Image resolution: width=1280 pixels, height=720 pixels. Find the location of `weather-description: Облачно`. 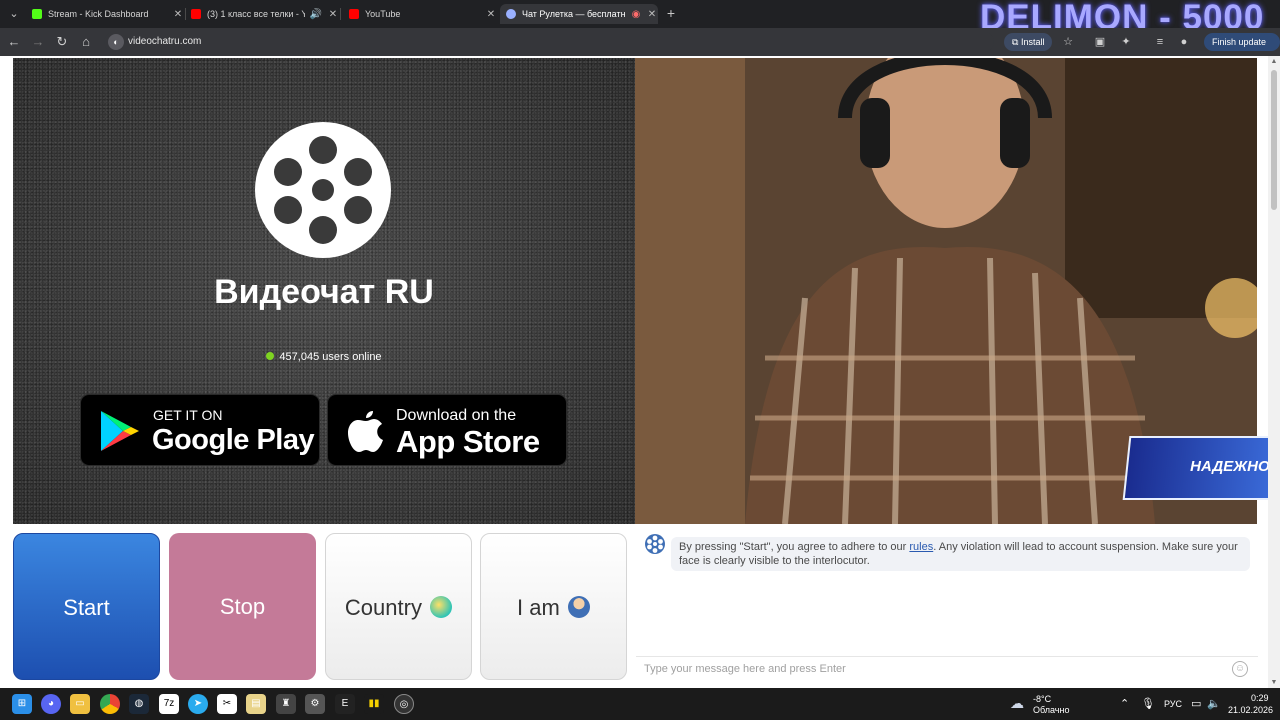

weather-description: Облачно is located at coordinates (1051, 710).